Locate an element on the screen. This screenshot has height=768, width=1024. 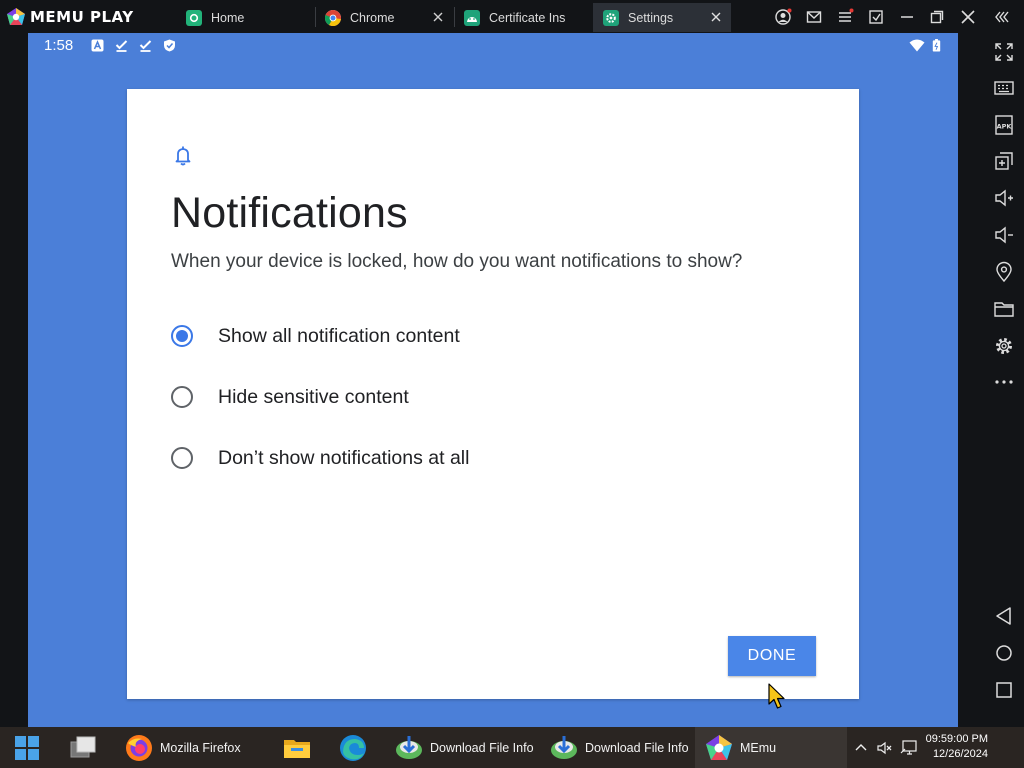
memu-logo: MEMU PLAY is located at coordinates (70, 16).